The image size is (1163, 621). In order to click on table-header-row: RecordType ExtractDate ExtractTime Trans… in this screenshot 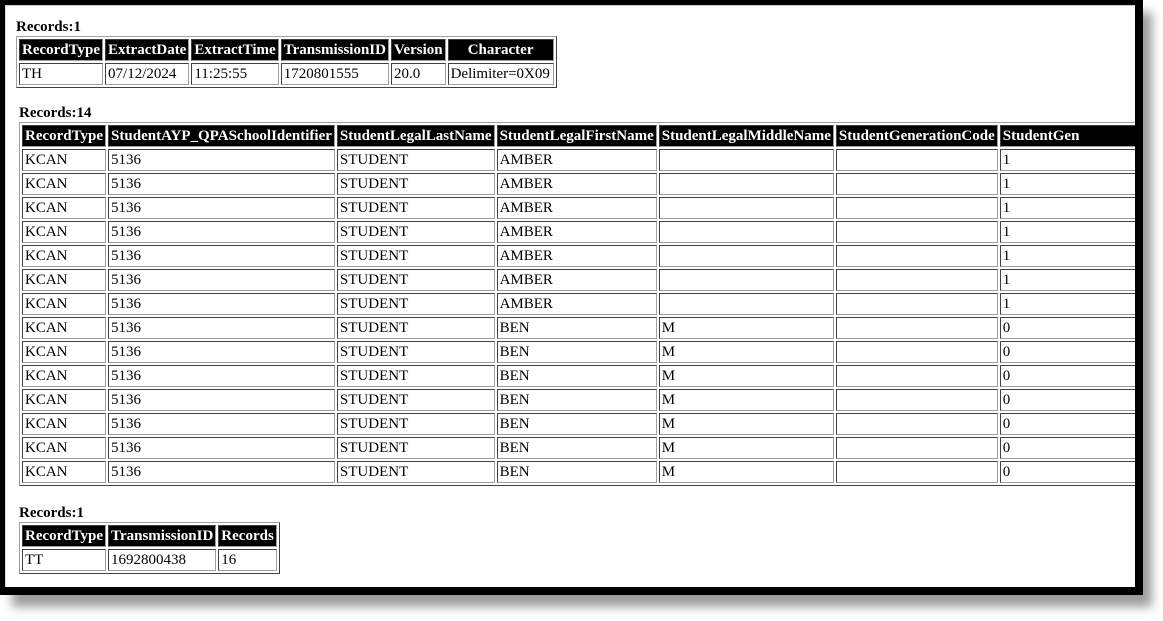, I will do `click(286, 50)`.